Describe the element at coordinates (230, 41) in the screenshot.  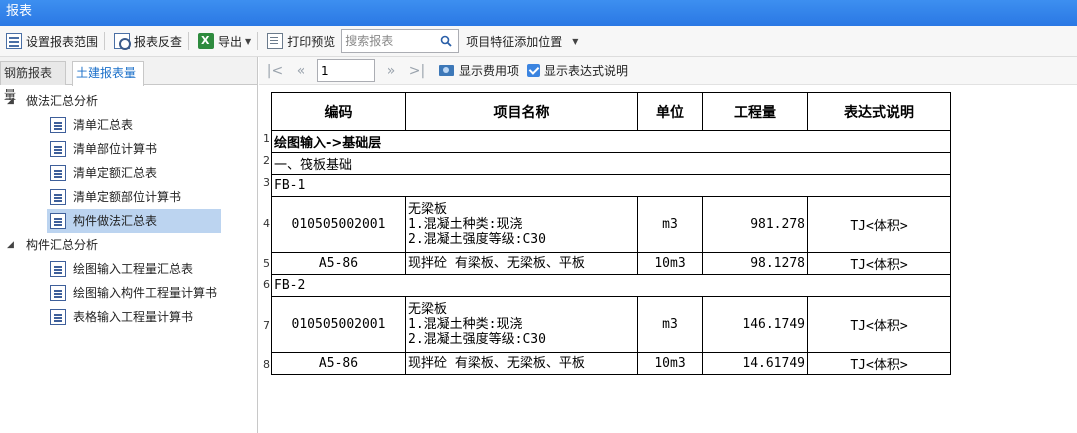
I see `export-label: 导出` at that location.